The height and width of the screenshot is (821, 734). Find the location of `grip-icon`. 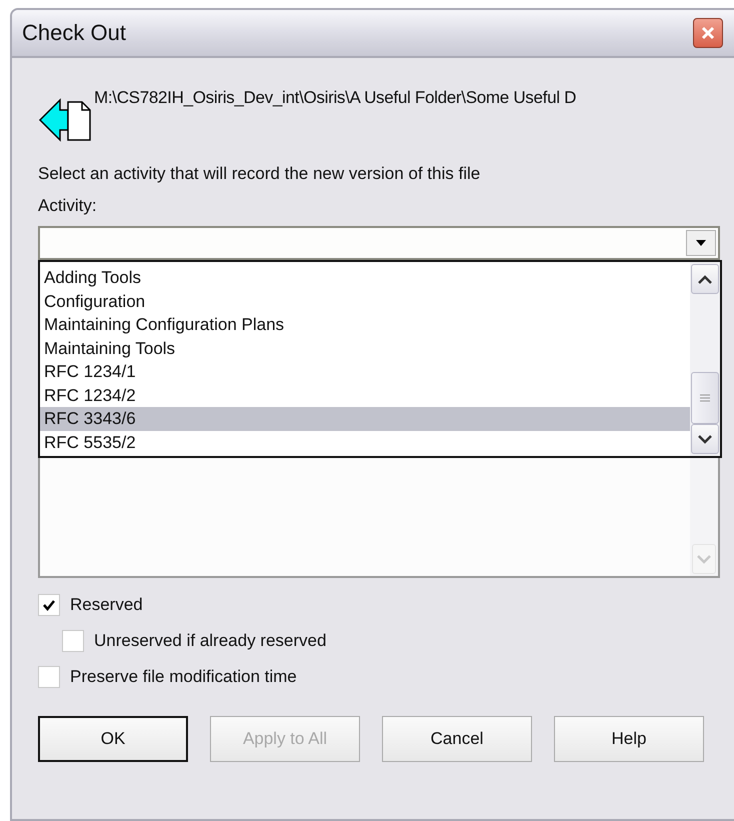

grip-icon is located at coordinates (705, 398).